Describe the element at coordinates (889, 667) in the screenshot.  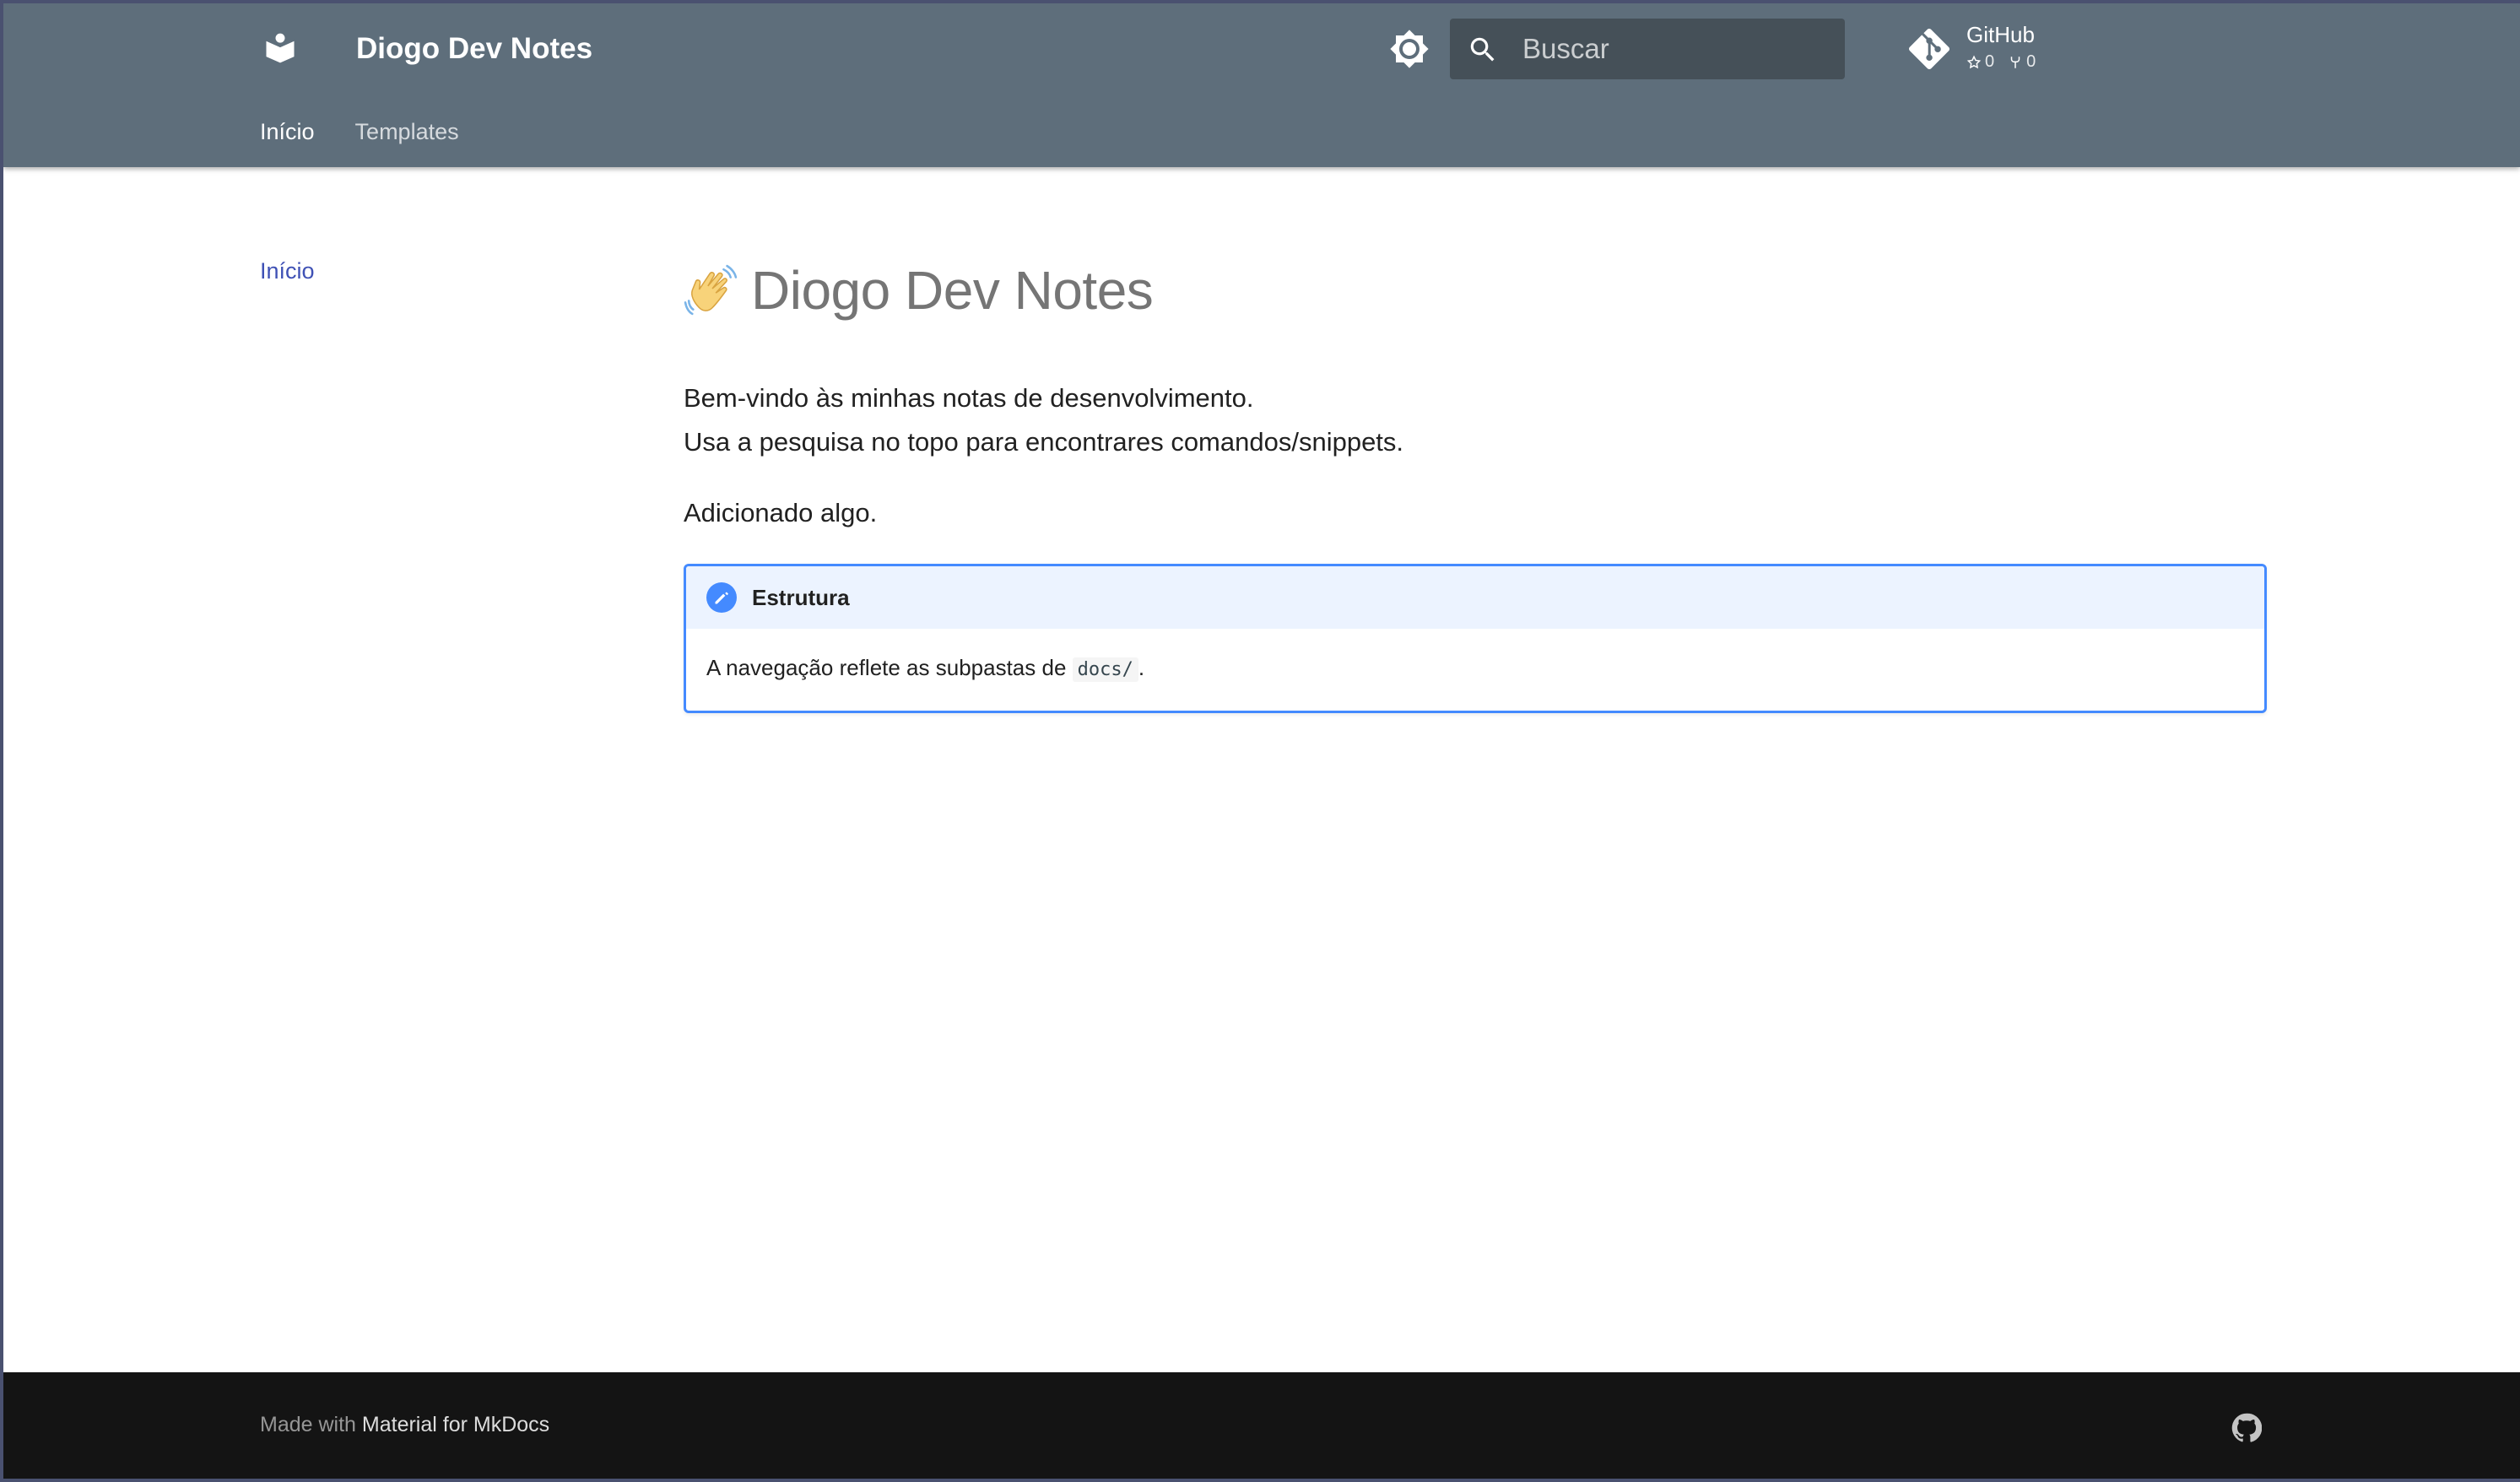
I see `admonition-text: A navegação reflete as subpastas de` at that location.